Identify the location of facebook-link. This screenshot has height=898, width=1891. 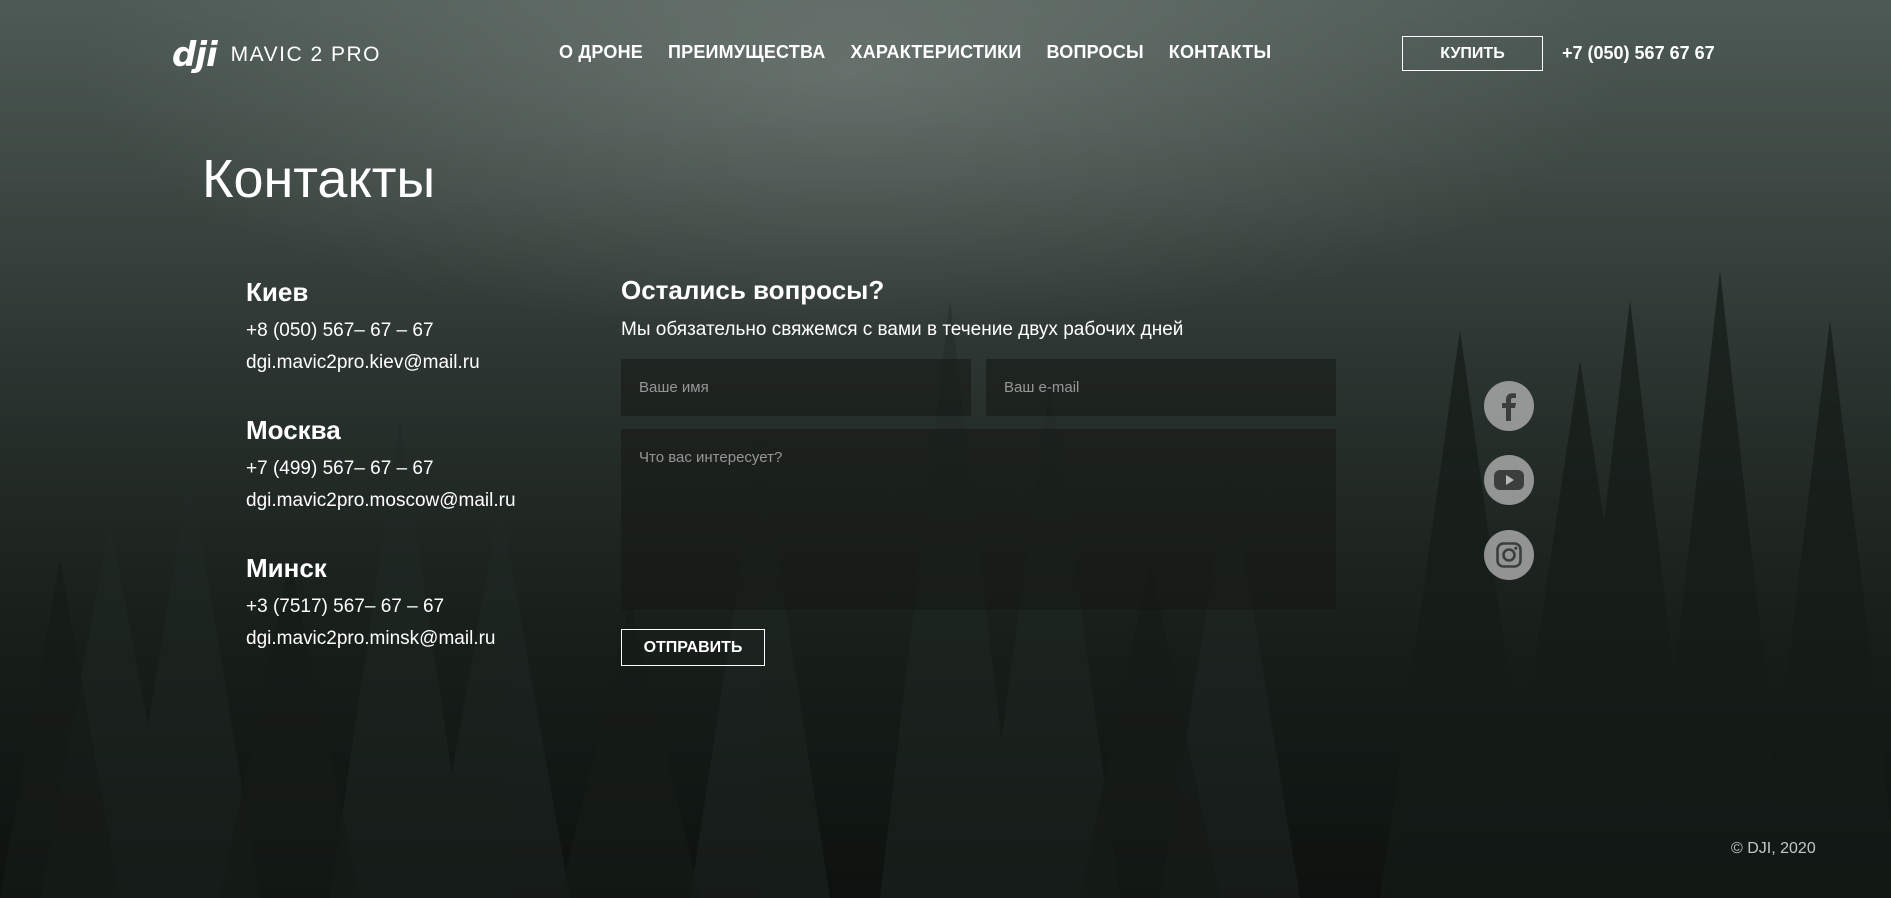
(1509, 406).